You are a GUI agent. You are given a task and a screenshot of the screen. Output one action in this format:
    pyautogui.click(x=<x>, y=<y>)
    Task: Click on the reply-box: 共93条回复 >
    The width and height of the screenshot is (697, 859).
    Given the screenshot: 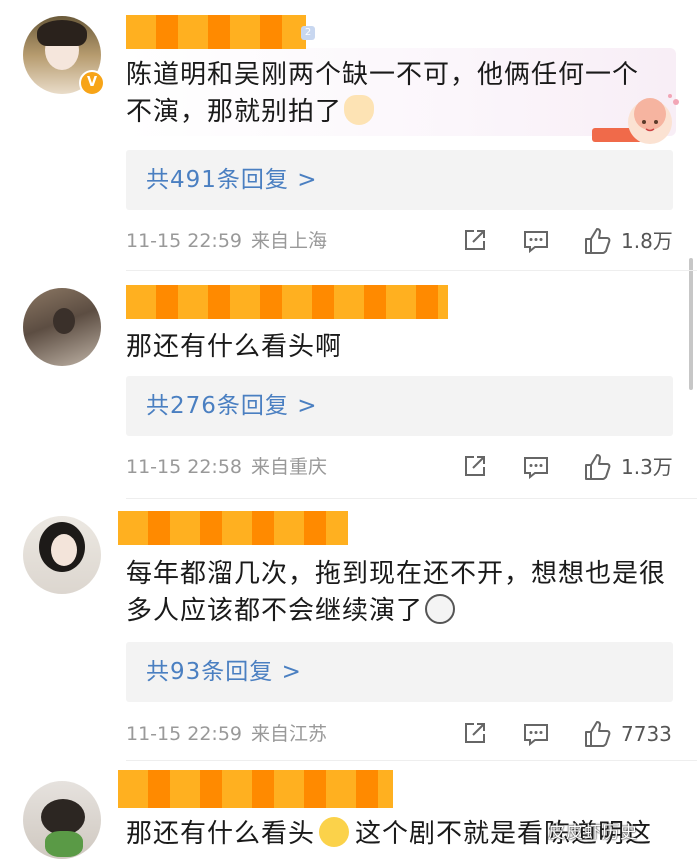 What is the action you would take?
    pyautogui.click(x=399, y=672)
    